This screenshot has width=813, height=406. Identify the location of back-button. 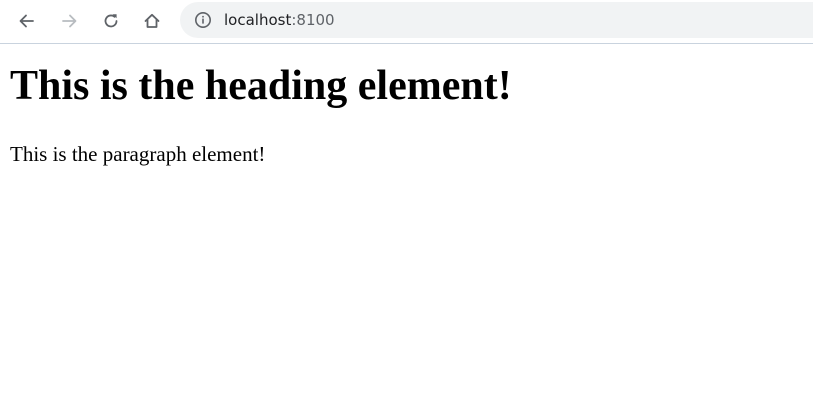
(27, 21).